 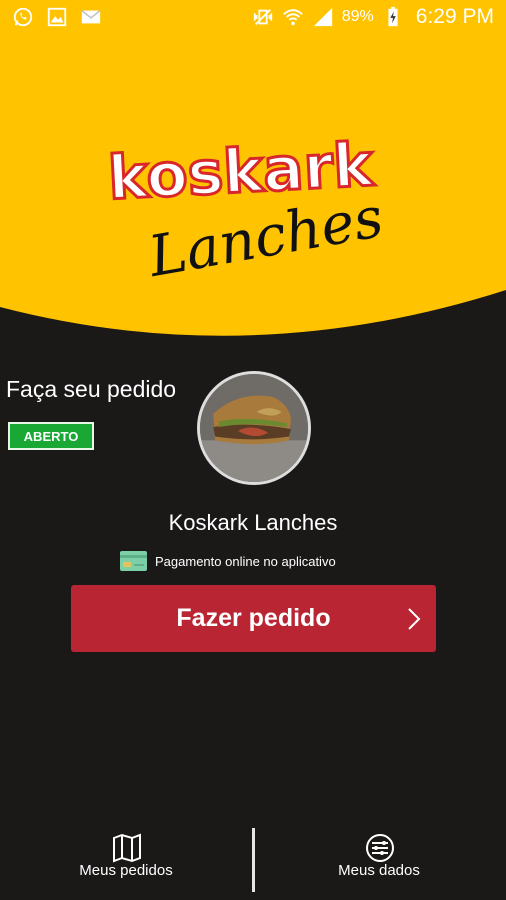 I want to click on sandwich-photo, so click(x=254, y=428).